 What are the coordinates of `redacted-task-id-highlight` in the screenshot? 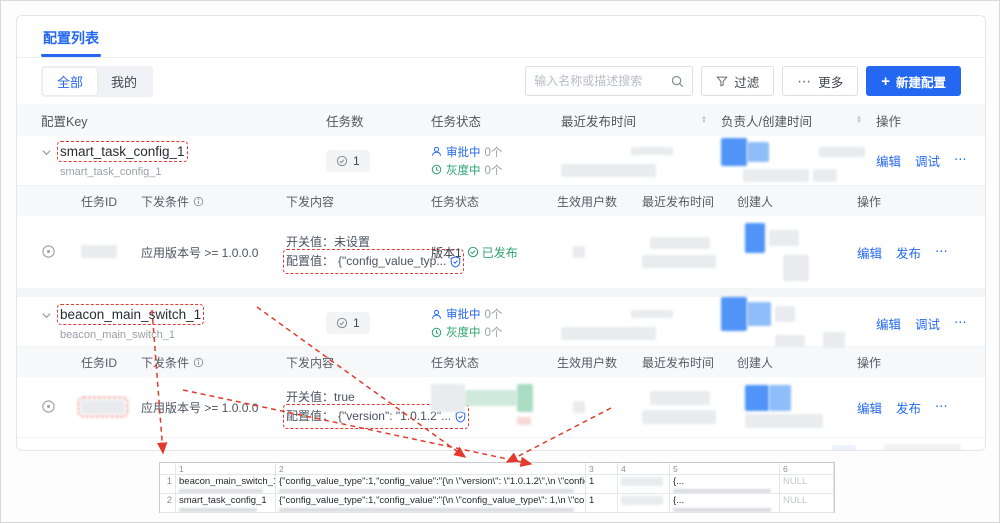 It's located at (109, 406).